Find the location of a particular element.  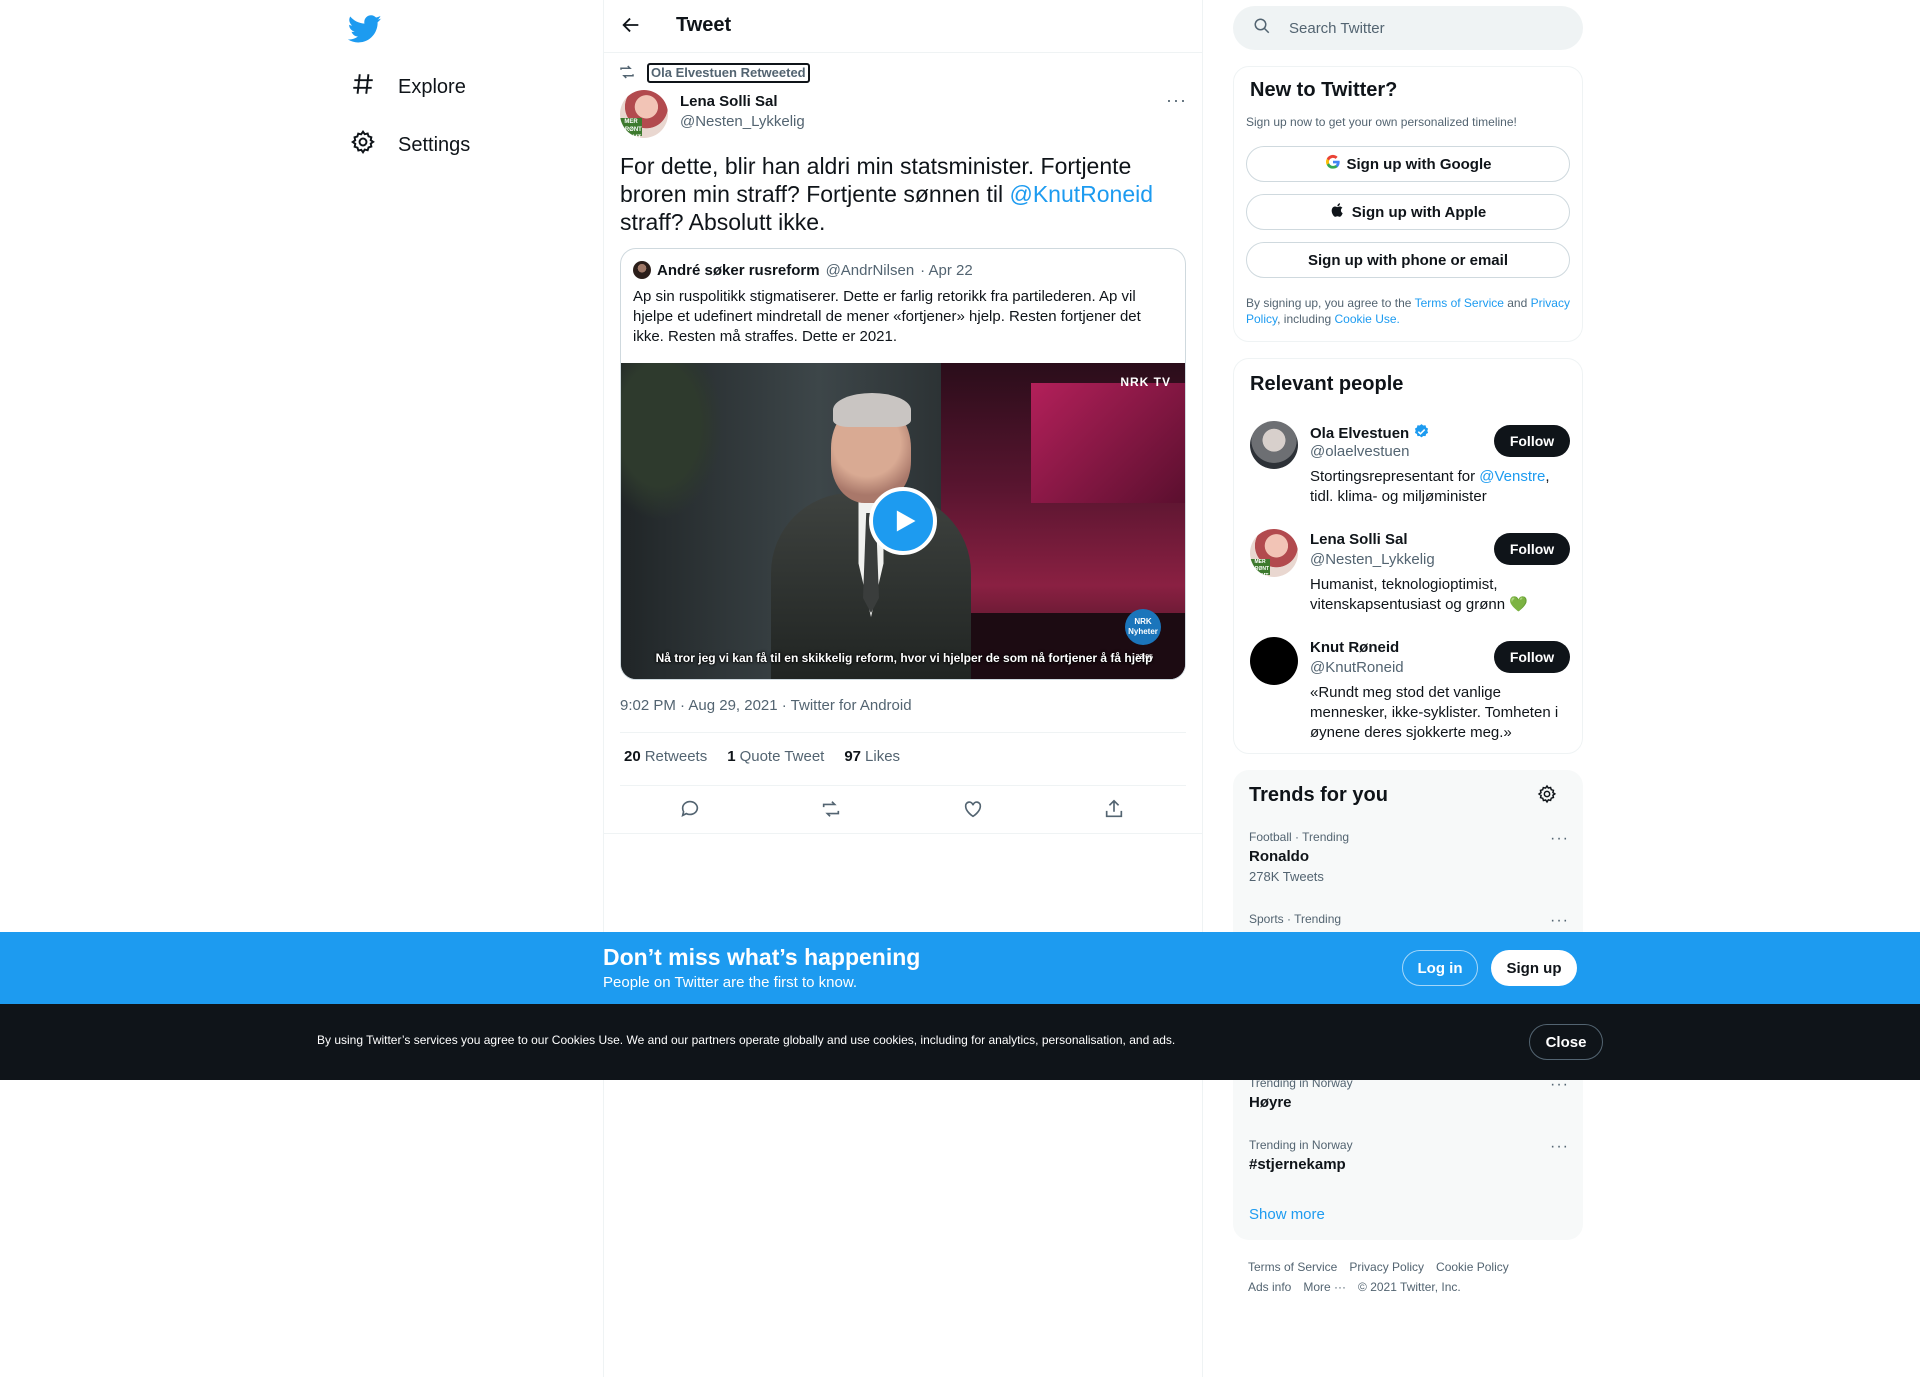

google-icon is located at coordinates (1333, 164).